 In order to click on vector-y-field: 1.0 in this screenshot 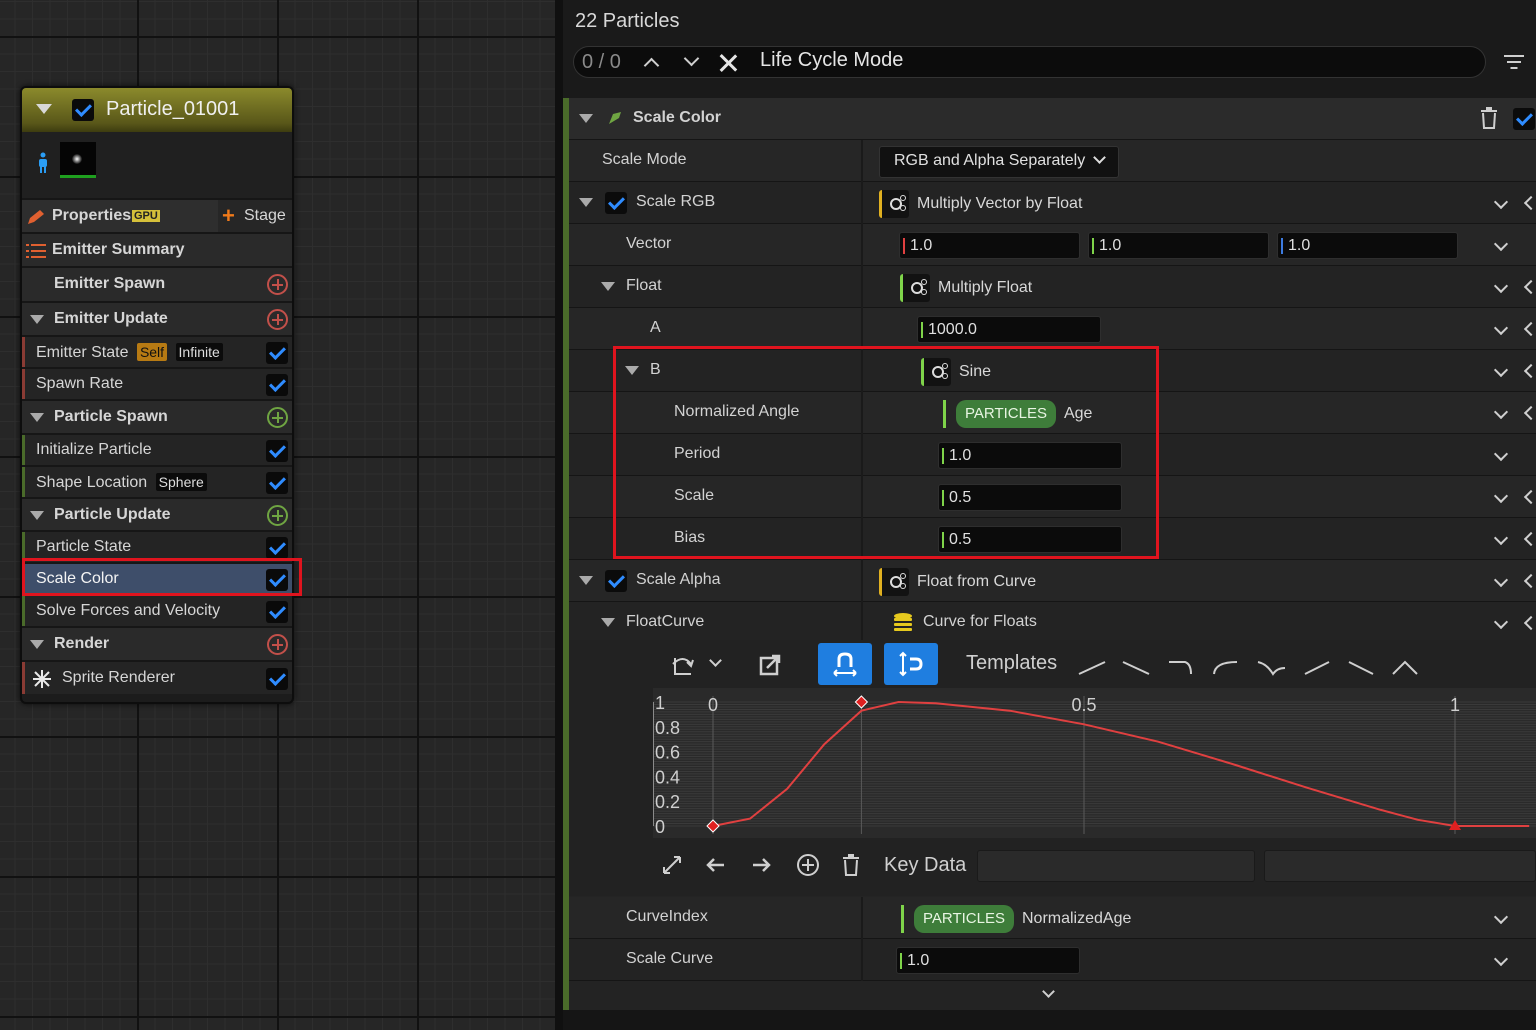, I will do `click(1178, 245)`.